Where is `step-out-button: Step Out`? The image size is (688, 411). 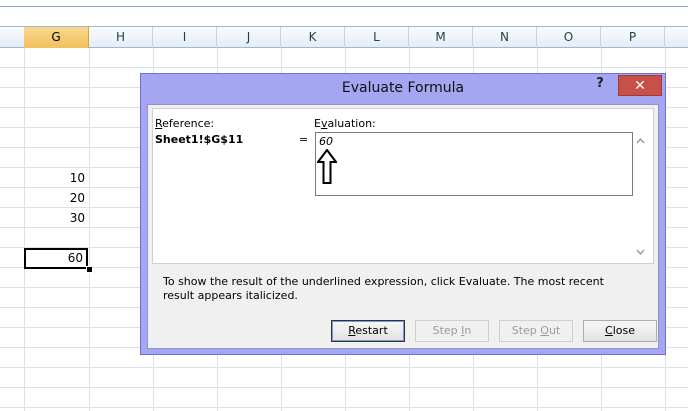
step-out-button: Step Out is located at coordinates (536, 331).